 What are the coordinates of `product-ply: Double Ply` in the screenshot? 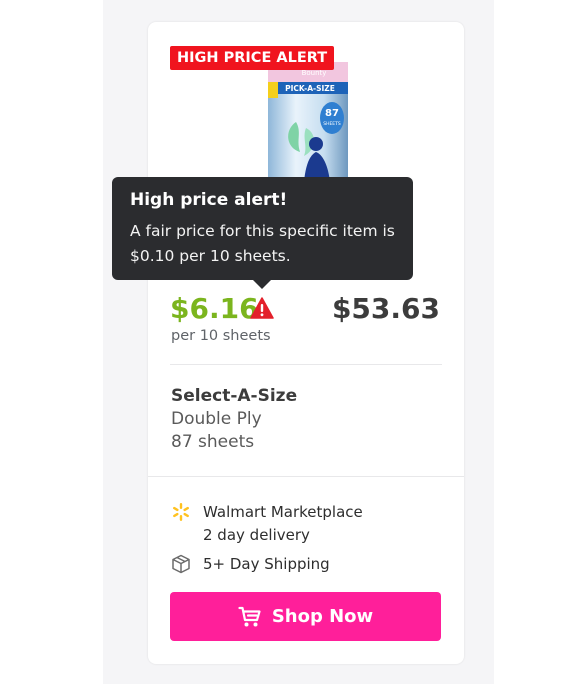 It's located at (216, 419).